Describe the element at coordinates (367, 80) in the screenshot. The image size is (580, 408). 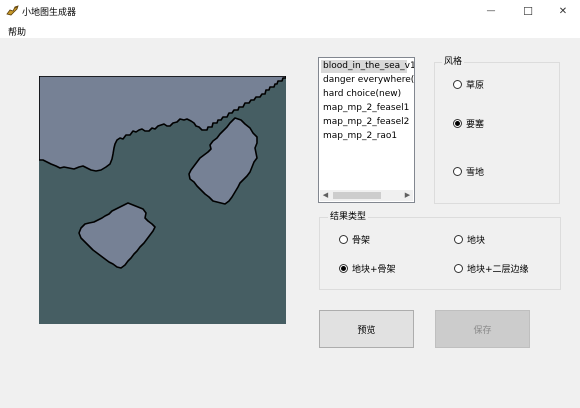
I see `list-item: danger everywhere(new)` at that location.